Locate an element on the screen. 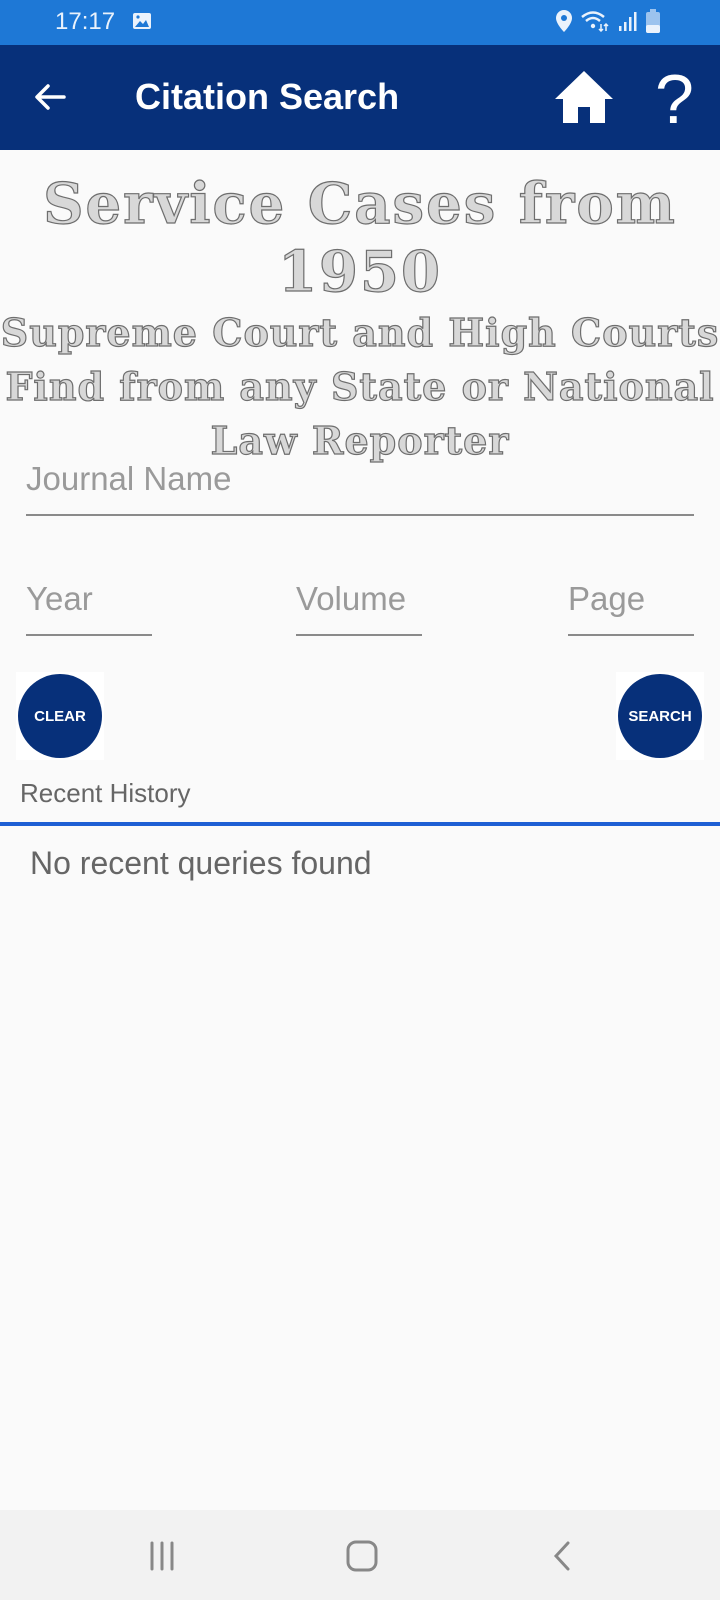  year-field is located at coordinates (89, 608).